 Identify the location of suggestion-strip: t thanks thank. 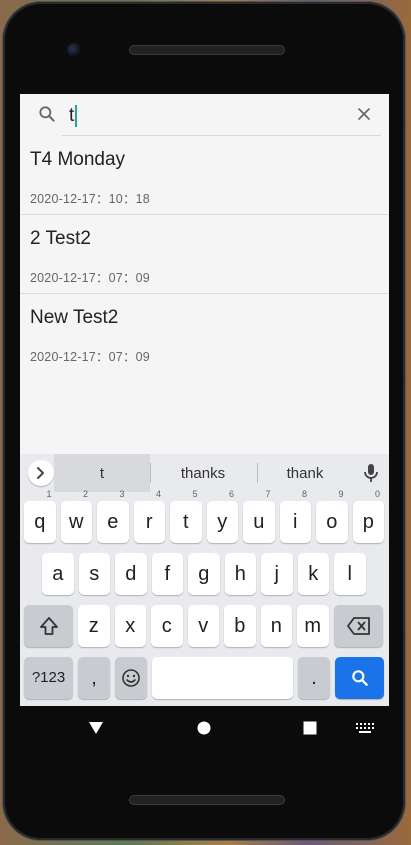
(204, 473).